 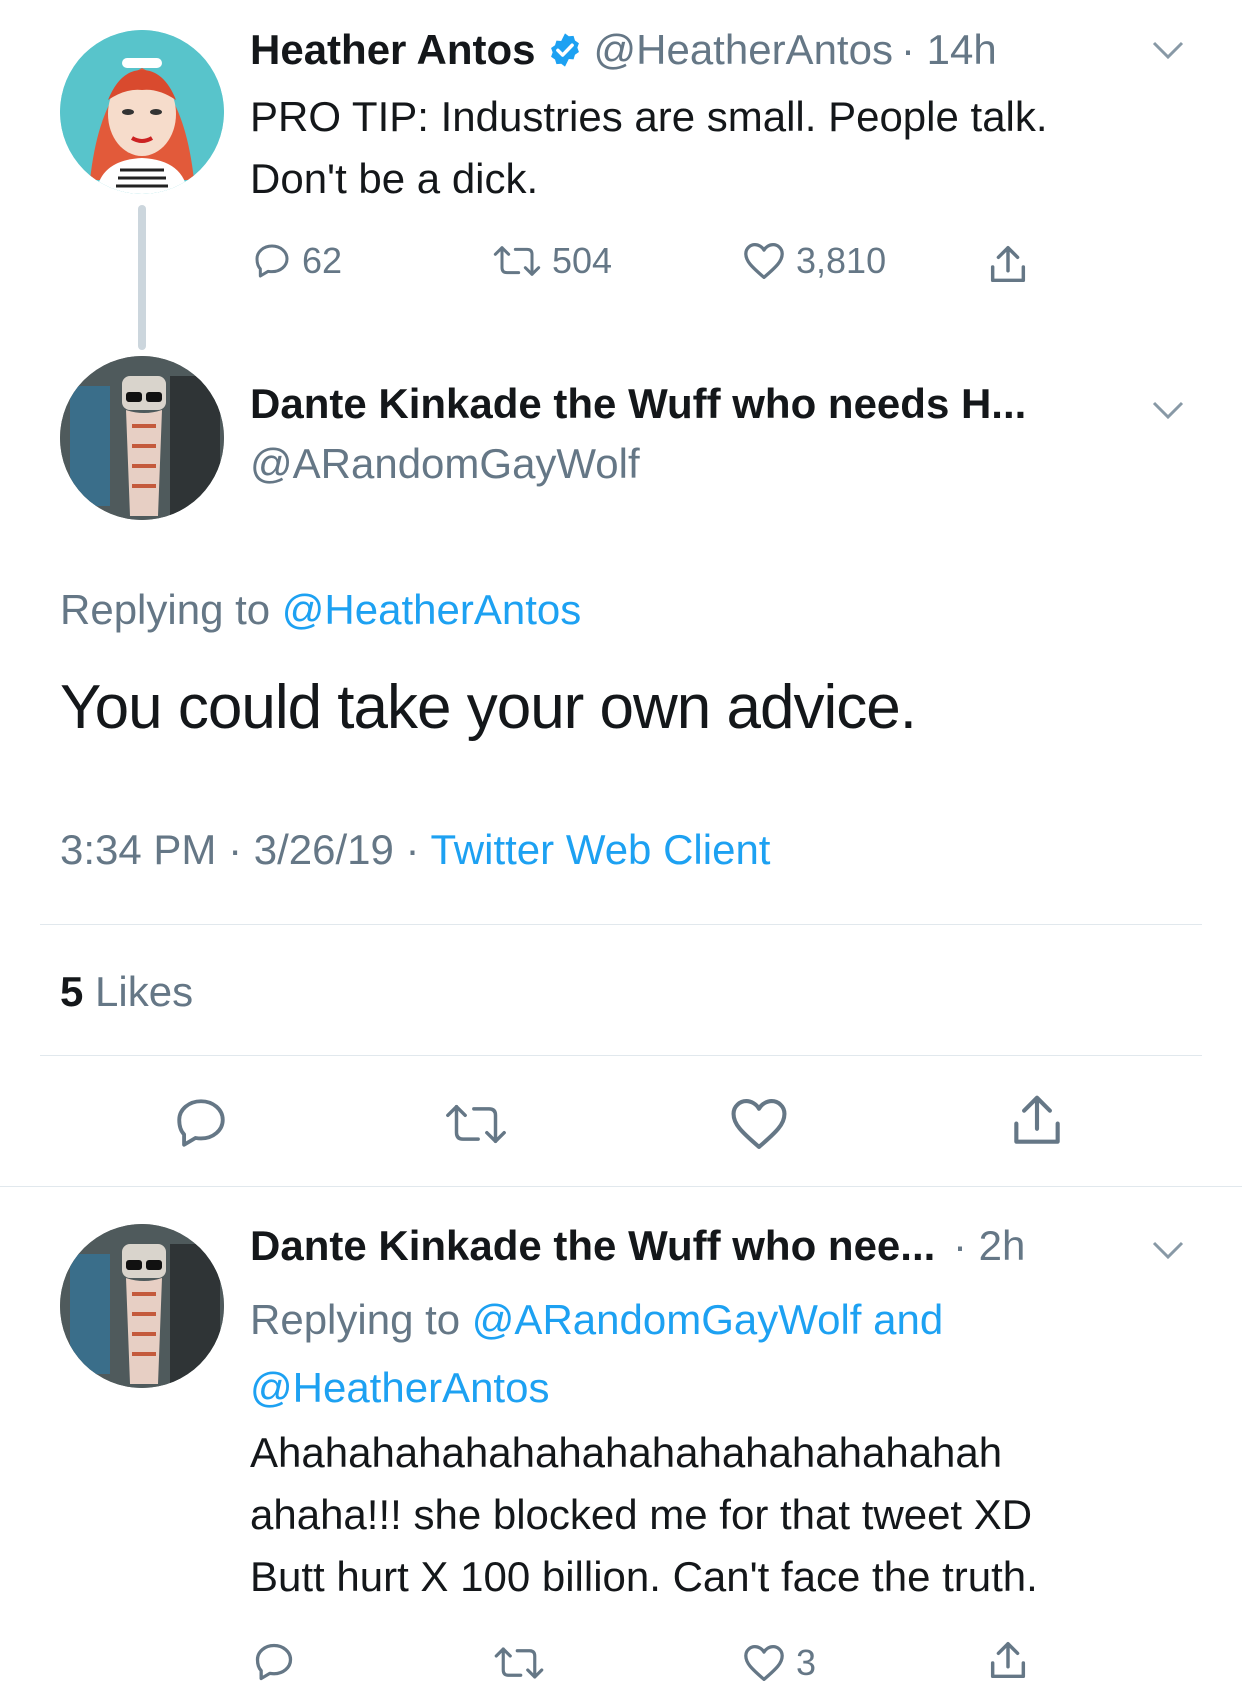 What do you see at coordinates (989, 1245) in the screenshot?
I see `tweet-time: · 2h` at bounding box center [989, 1245].